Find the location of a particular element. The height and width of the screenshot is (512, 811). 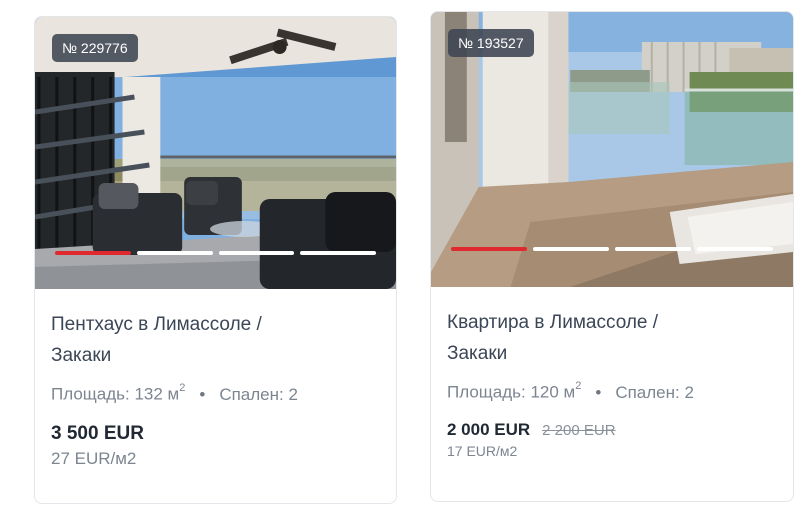

area-value: Площадь: 120 м2 is located at coordinates (514, 391).